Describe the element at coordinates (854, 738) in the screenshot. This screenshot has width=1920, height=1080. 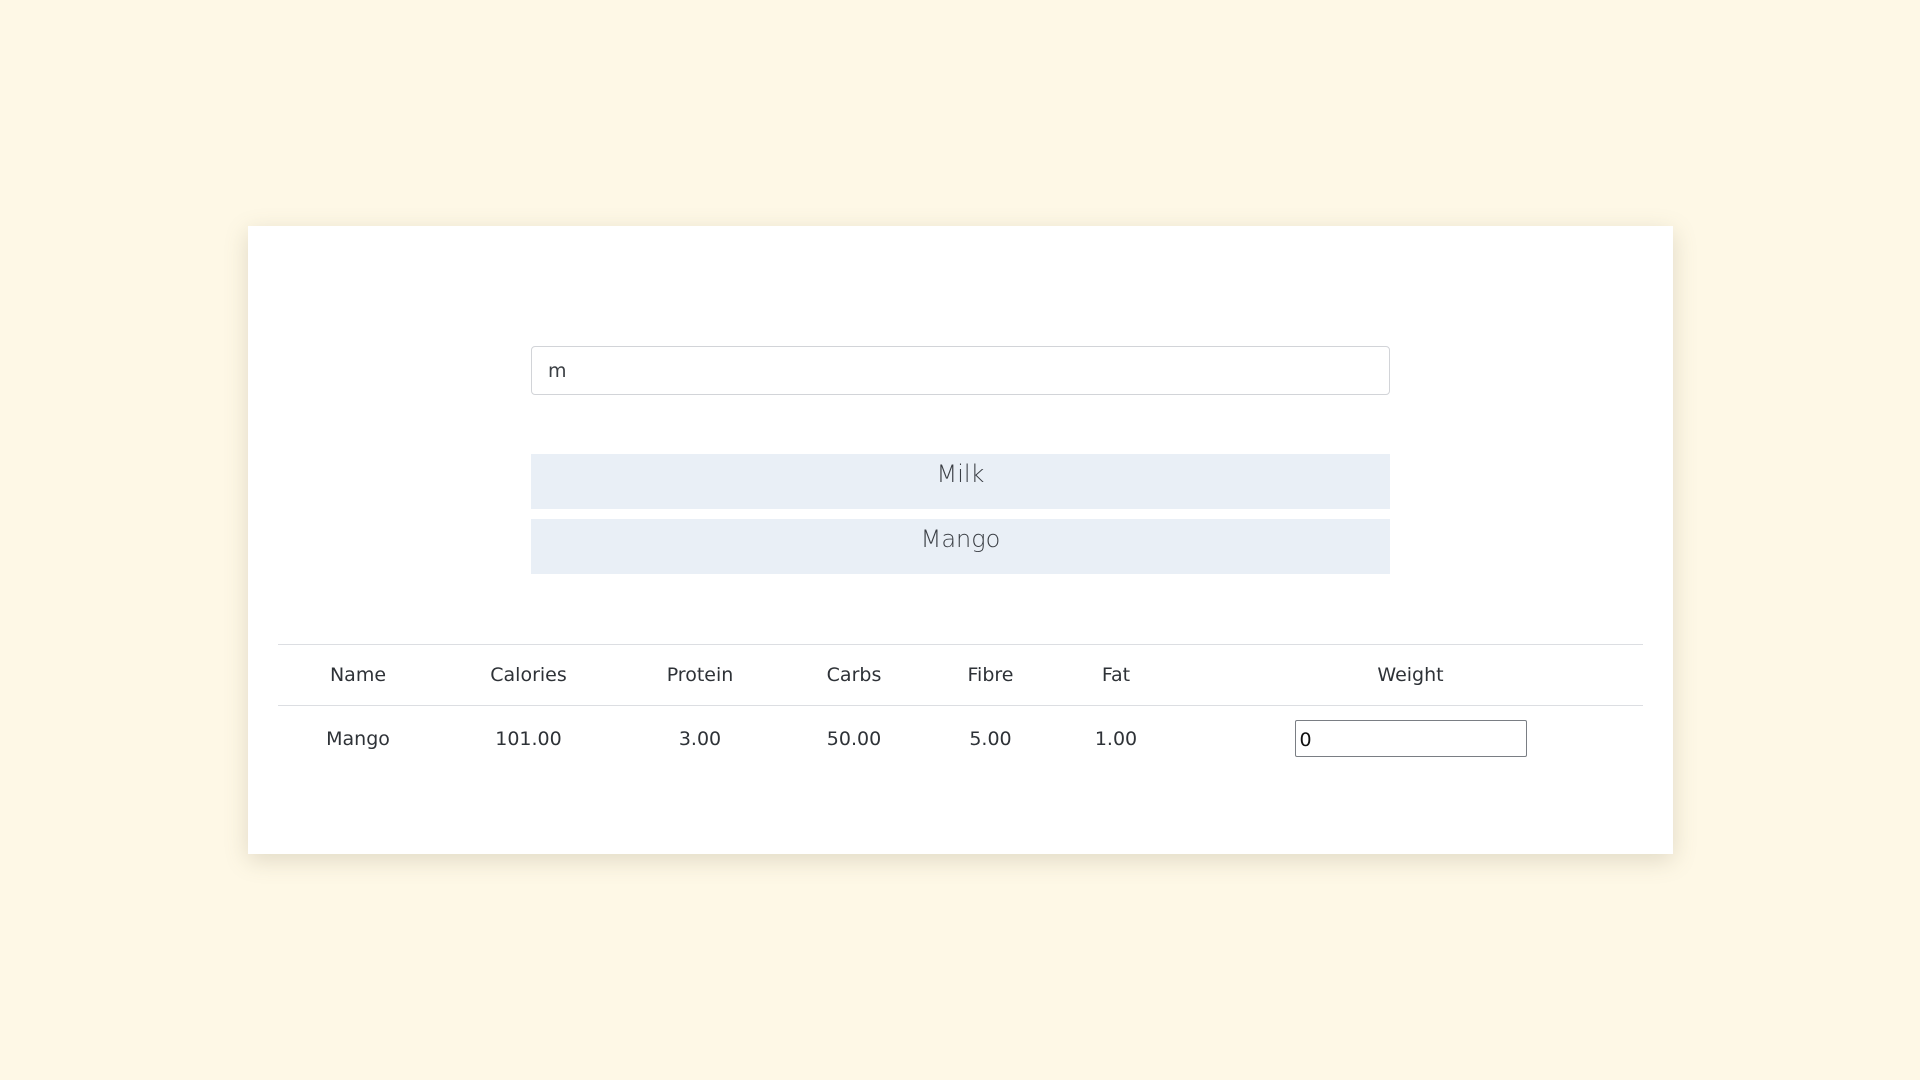
I see `cell-carbs: 50.00` at that location.